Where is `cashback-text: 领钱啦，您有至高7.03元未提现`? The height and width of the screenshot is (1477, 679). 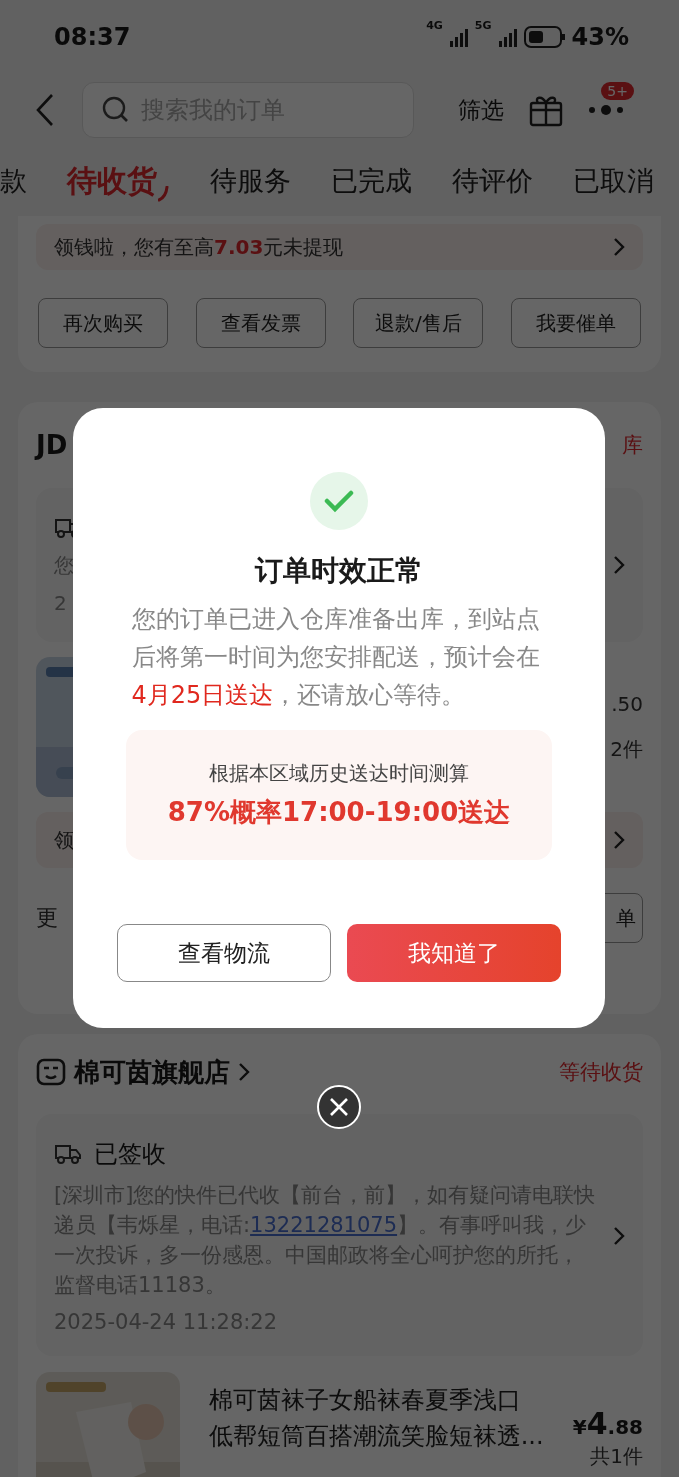
cashback-text: 领钱啦，您有至高7.03元未提现 is located at coordinates (199, 247).